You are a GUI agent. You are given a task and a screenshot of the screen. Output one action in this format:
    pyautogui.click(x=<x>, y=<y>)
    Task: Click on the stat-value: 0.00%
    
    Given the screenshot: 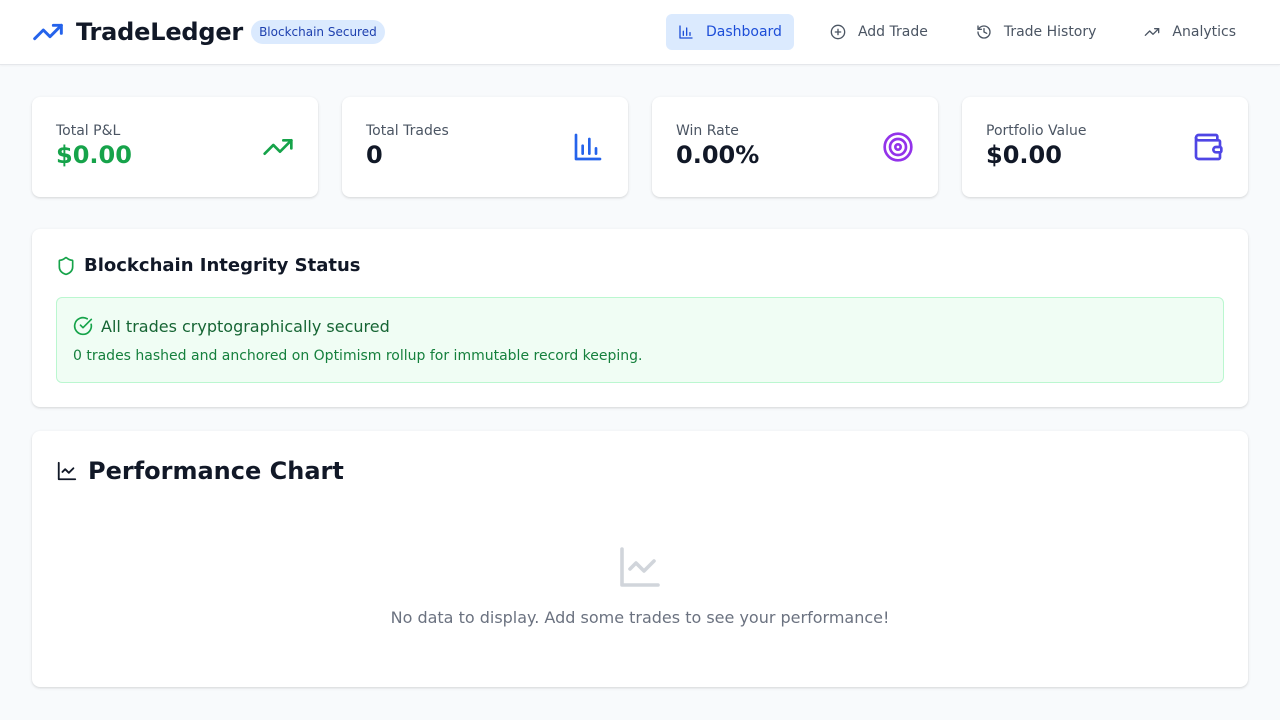 What is the action you would take?
    pyautogui.click(x=718, y=155)
    